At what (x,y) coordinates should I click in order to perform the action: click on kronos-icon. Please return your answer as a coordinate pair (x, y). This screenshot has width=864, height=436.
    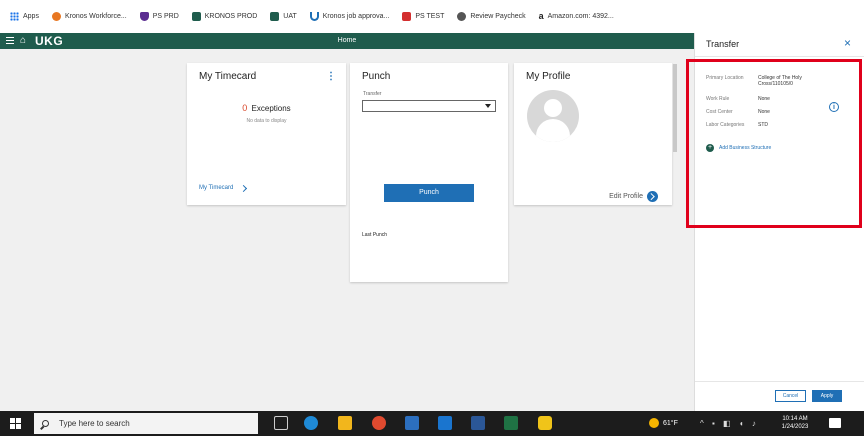
    Looking at the image, I should click on (56, 16).